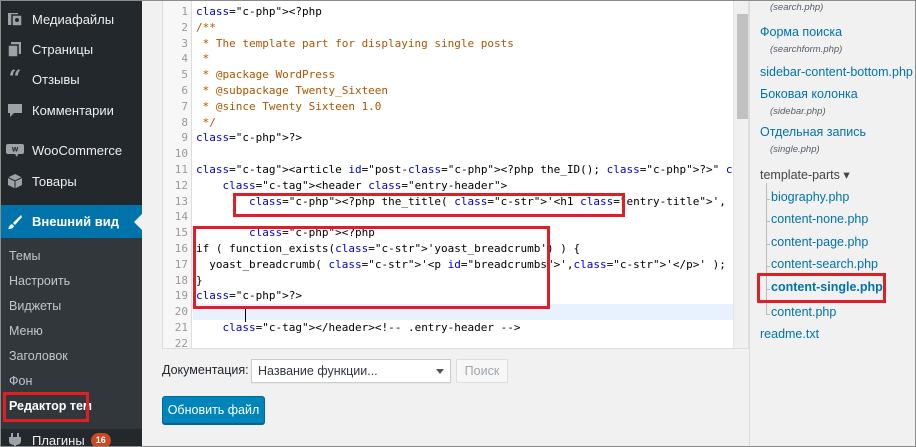  I want to click on menu-item-comments: Комментарии, so click(71, 110).